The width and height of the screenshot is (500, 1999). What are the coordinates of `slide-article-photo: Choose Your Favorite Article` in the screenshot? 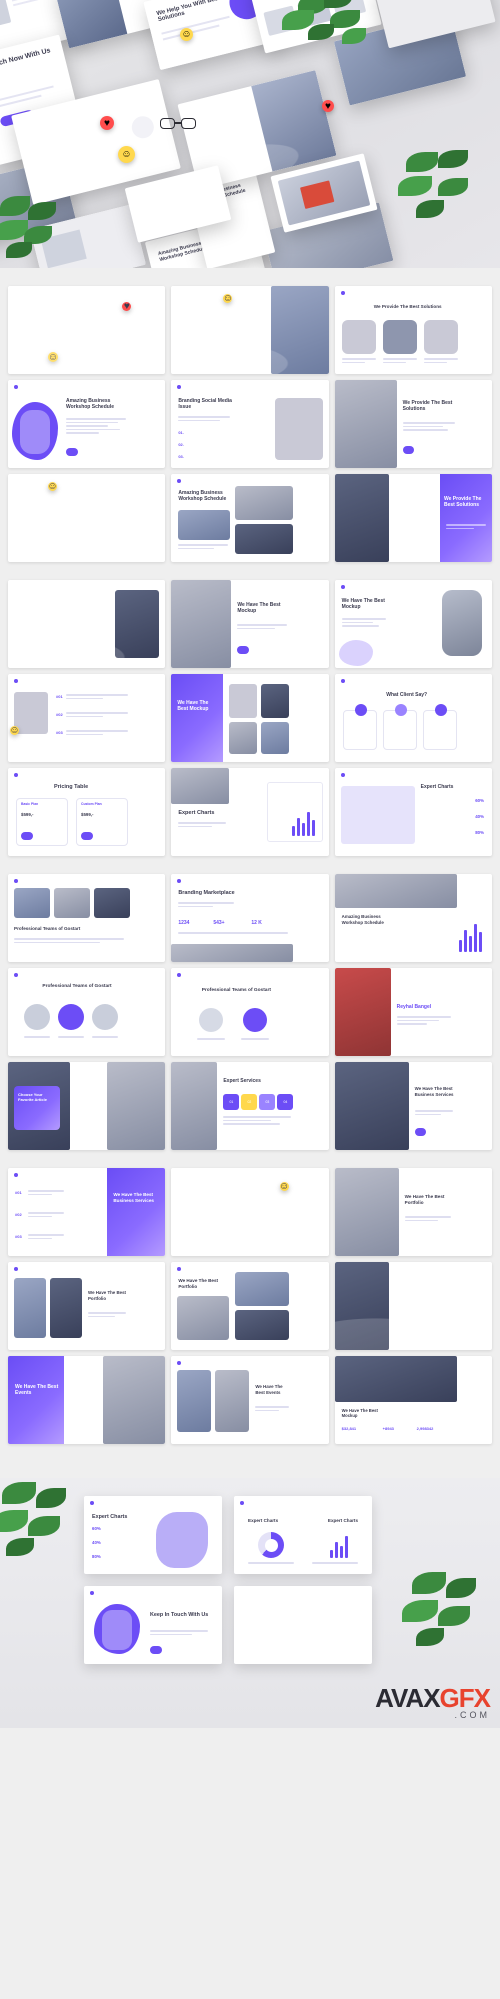 It's located at (87, 1106).